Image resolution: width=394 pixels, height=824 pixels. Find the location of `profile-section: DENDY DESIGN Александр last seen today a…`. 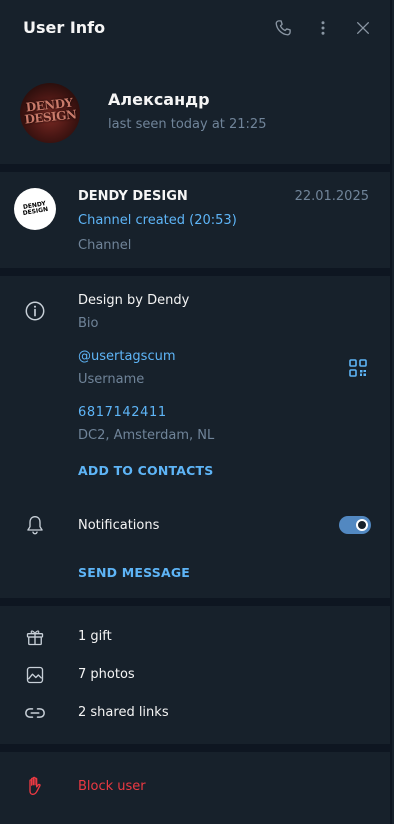

profile-section: DENDY DESIGN Александр last seen today a… is located at coordinates (196, 111).